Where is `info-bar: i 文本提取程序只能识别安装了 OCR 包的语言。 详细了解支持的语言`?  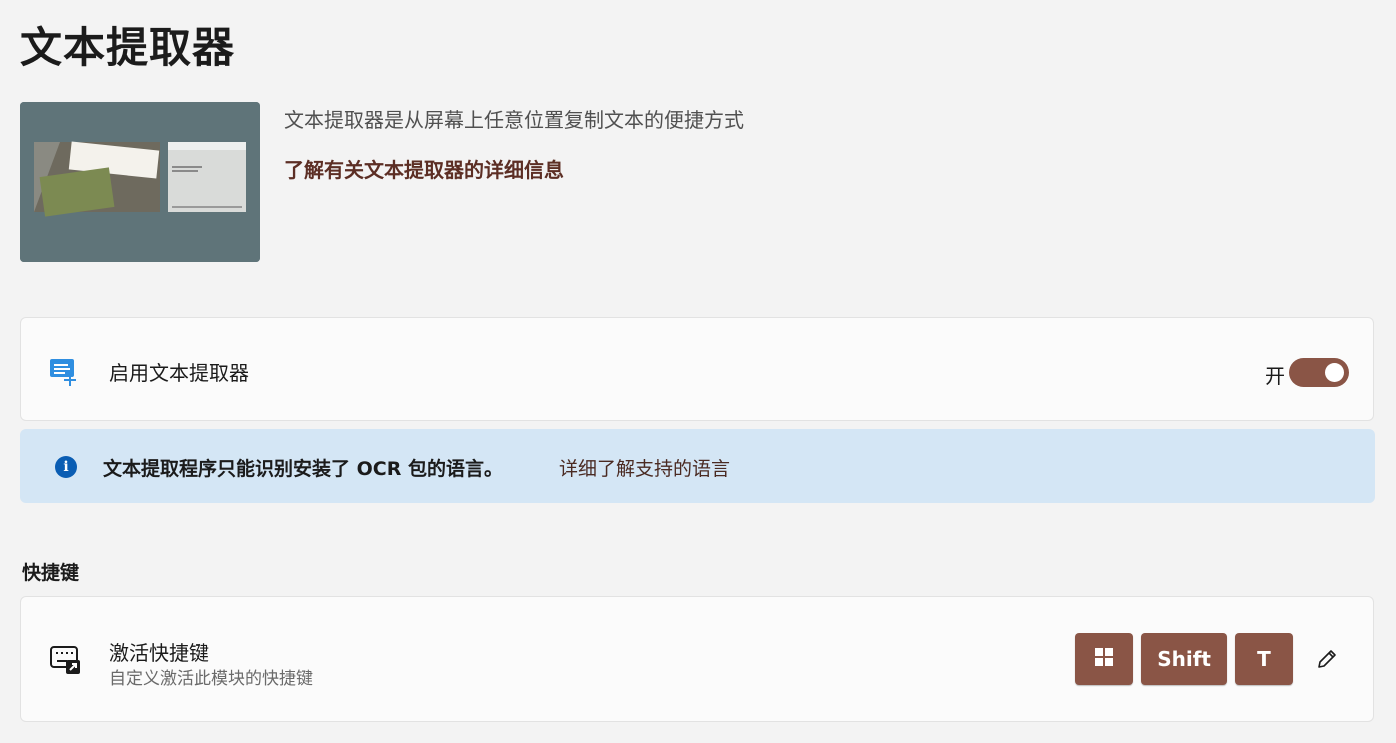
info-bar: i 文本提取程序只能识别安装了 OCR 包的语言。 详细了解支持的语言 is located at coordinates (697, 466).